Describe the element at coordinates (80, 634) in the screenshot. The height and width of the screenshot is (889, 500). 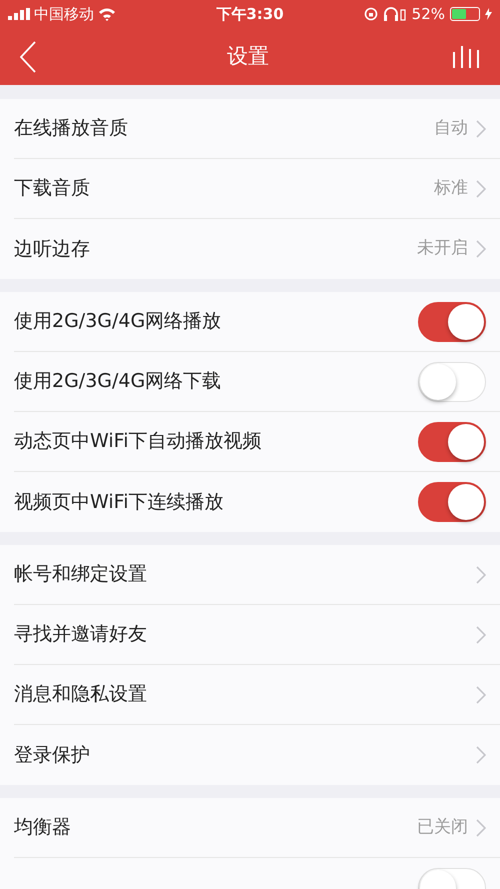
I see `setting-label: 寻找并邀请好友` at that location.